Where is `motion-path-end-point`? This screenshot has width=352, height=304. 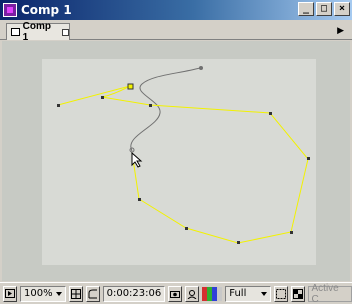
motion-path-end-point is located at coordinates (201, 68).